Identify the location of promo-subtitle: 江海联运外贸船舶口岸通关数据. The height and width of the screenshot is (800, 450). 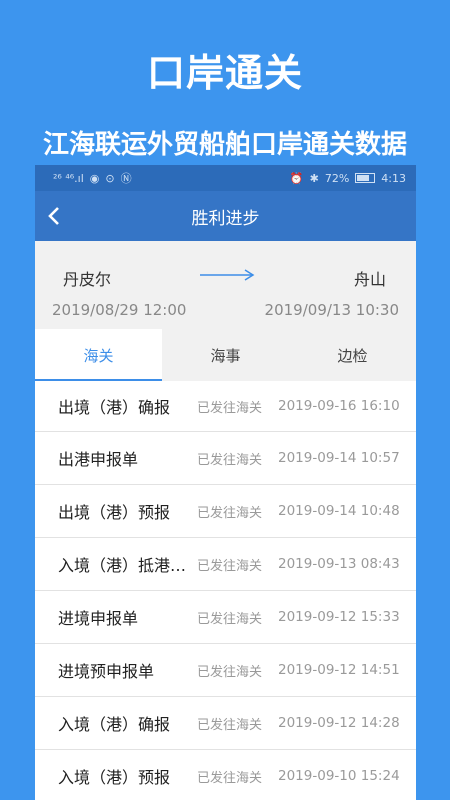
(224, 145).